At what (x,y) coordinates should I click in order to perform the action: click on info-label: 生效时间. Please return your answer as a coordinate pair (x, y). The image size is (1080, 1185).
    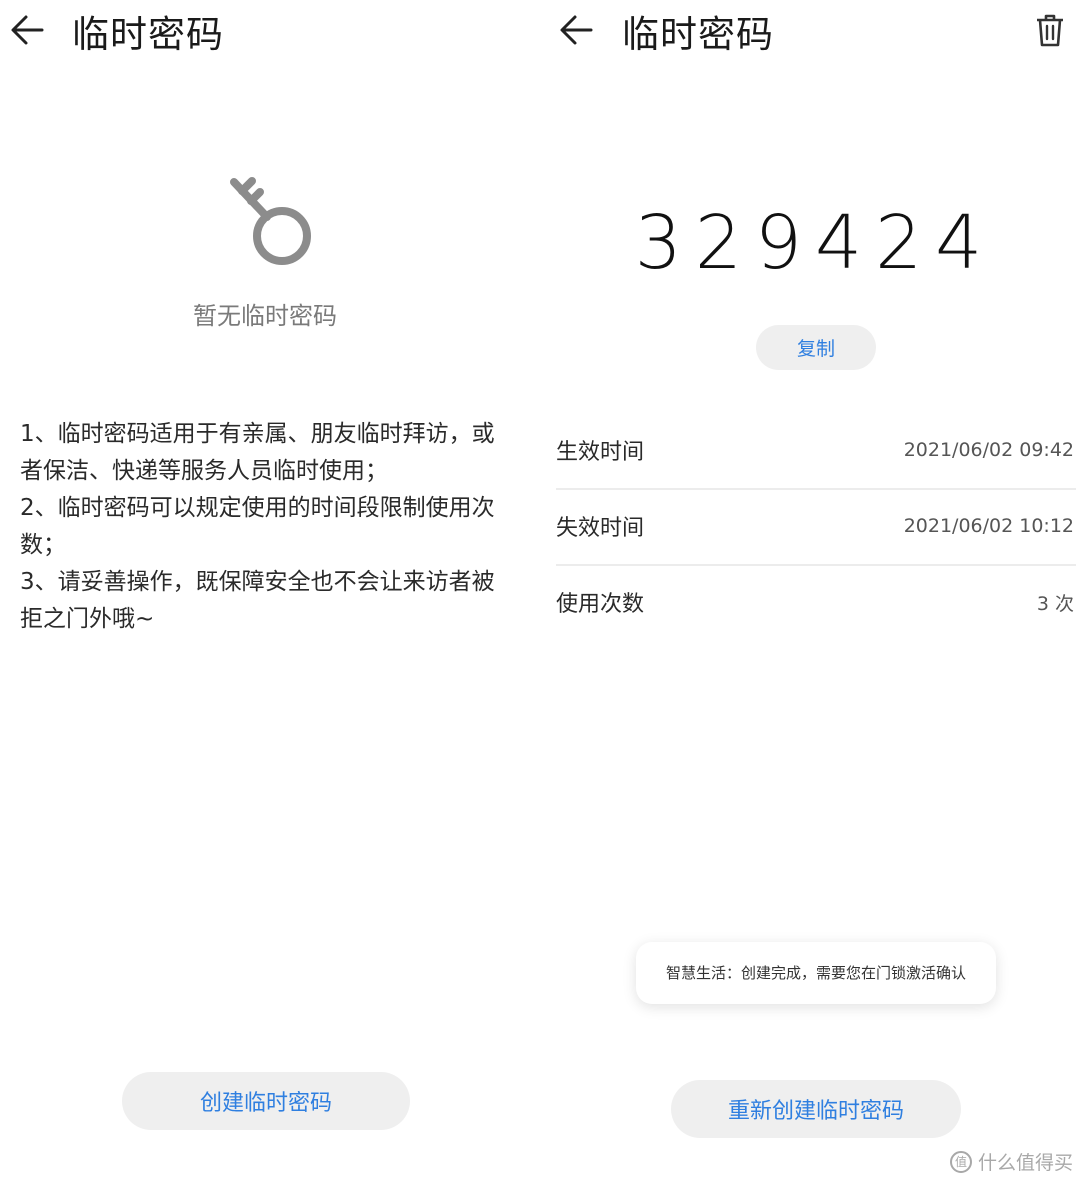
    Looking at the image, I should click on (600, 452).